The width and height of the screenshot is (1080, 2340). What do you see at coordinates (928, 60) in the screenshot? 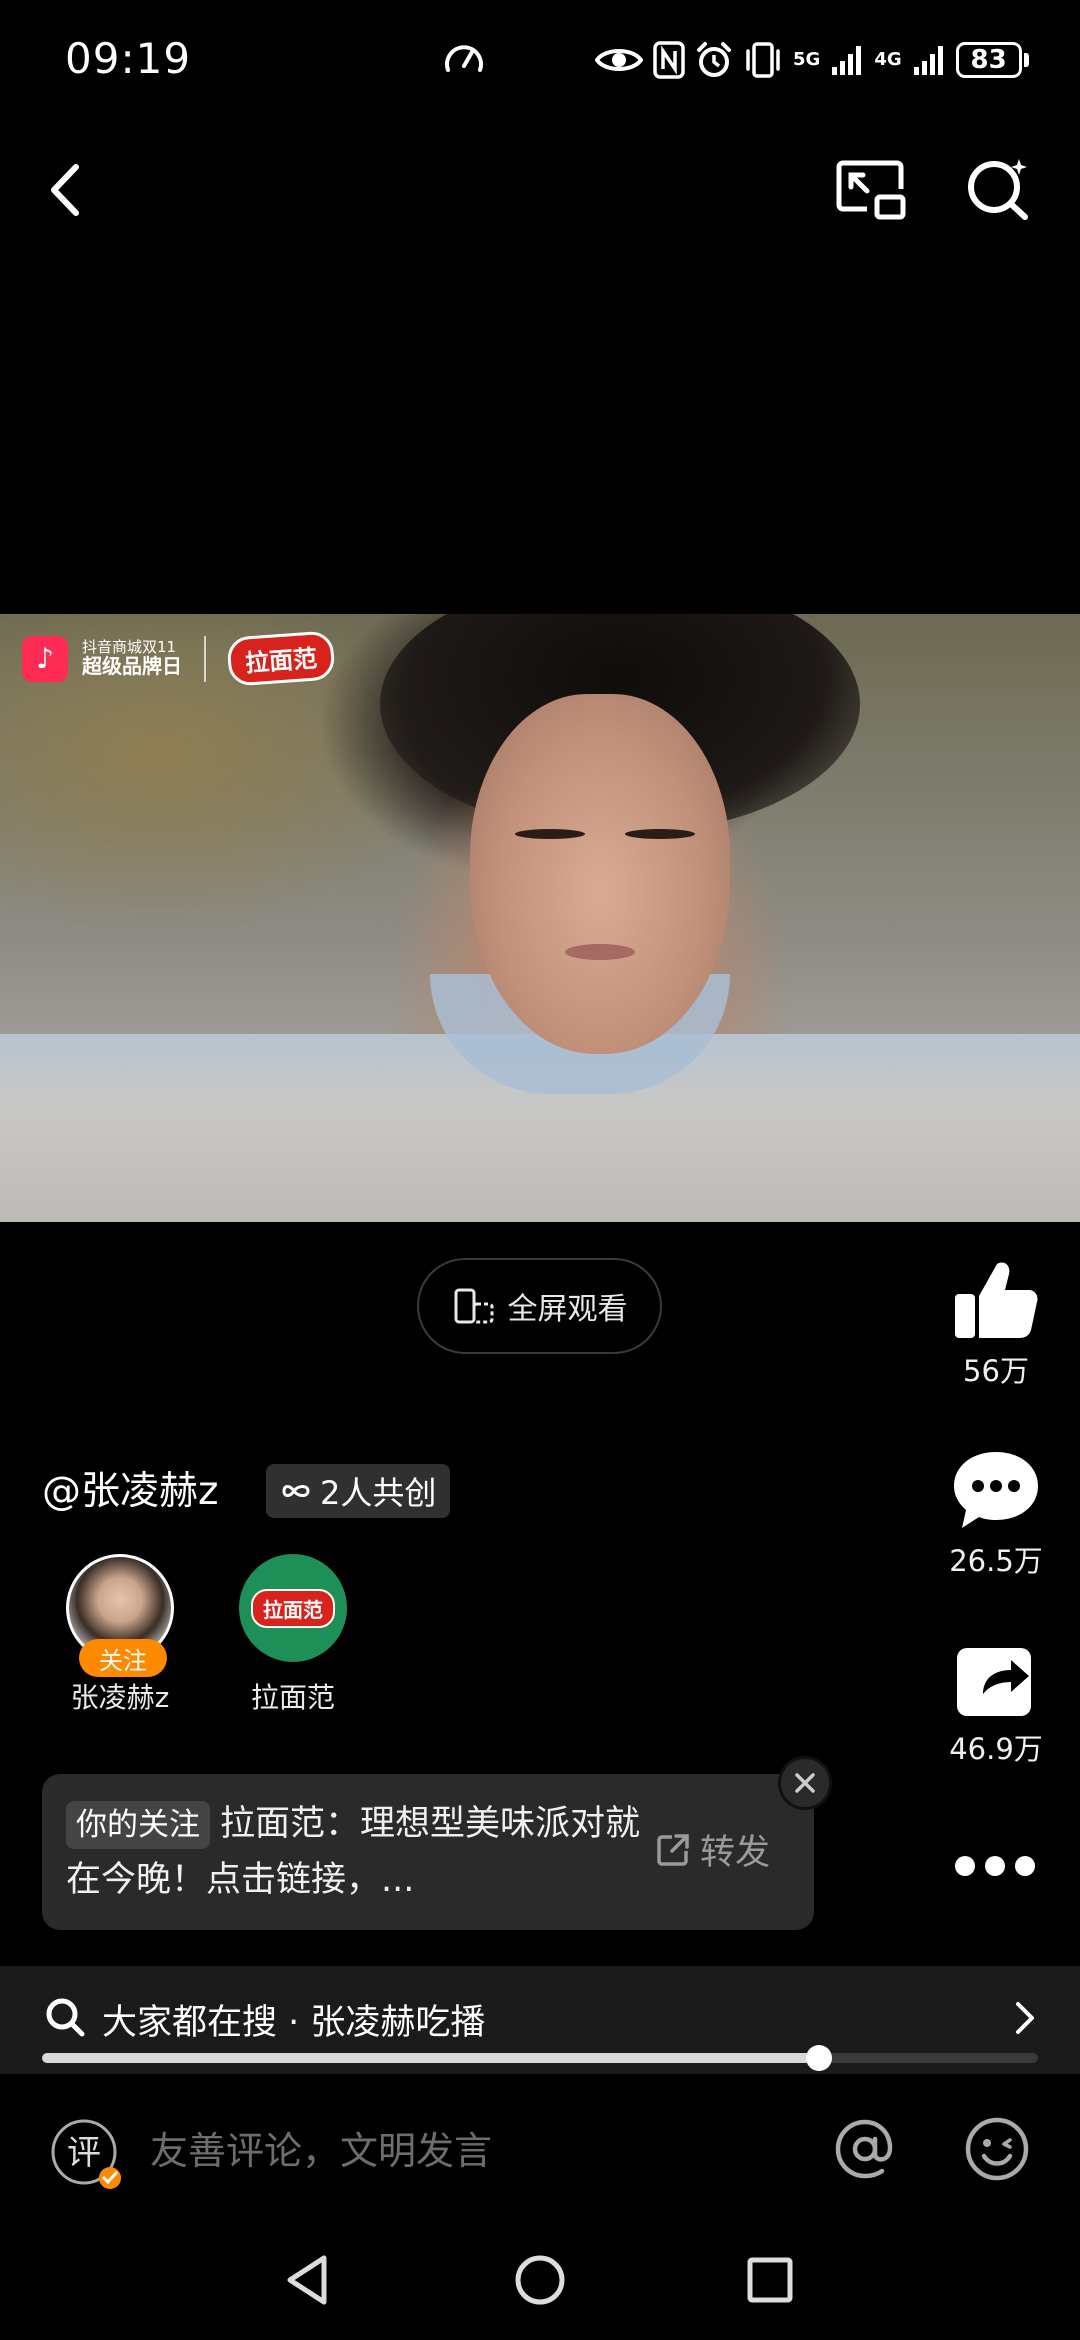
I see `signal-4g-icon` at bounding box center [928, 60].